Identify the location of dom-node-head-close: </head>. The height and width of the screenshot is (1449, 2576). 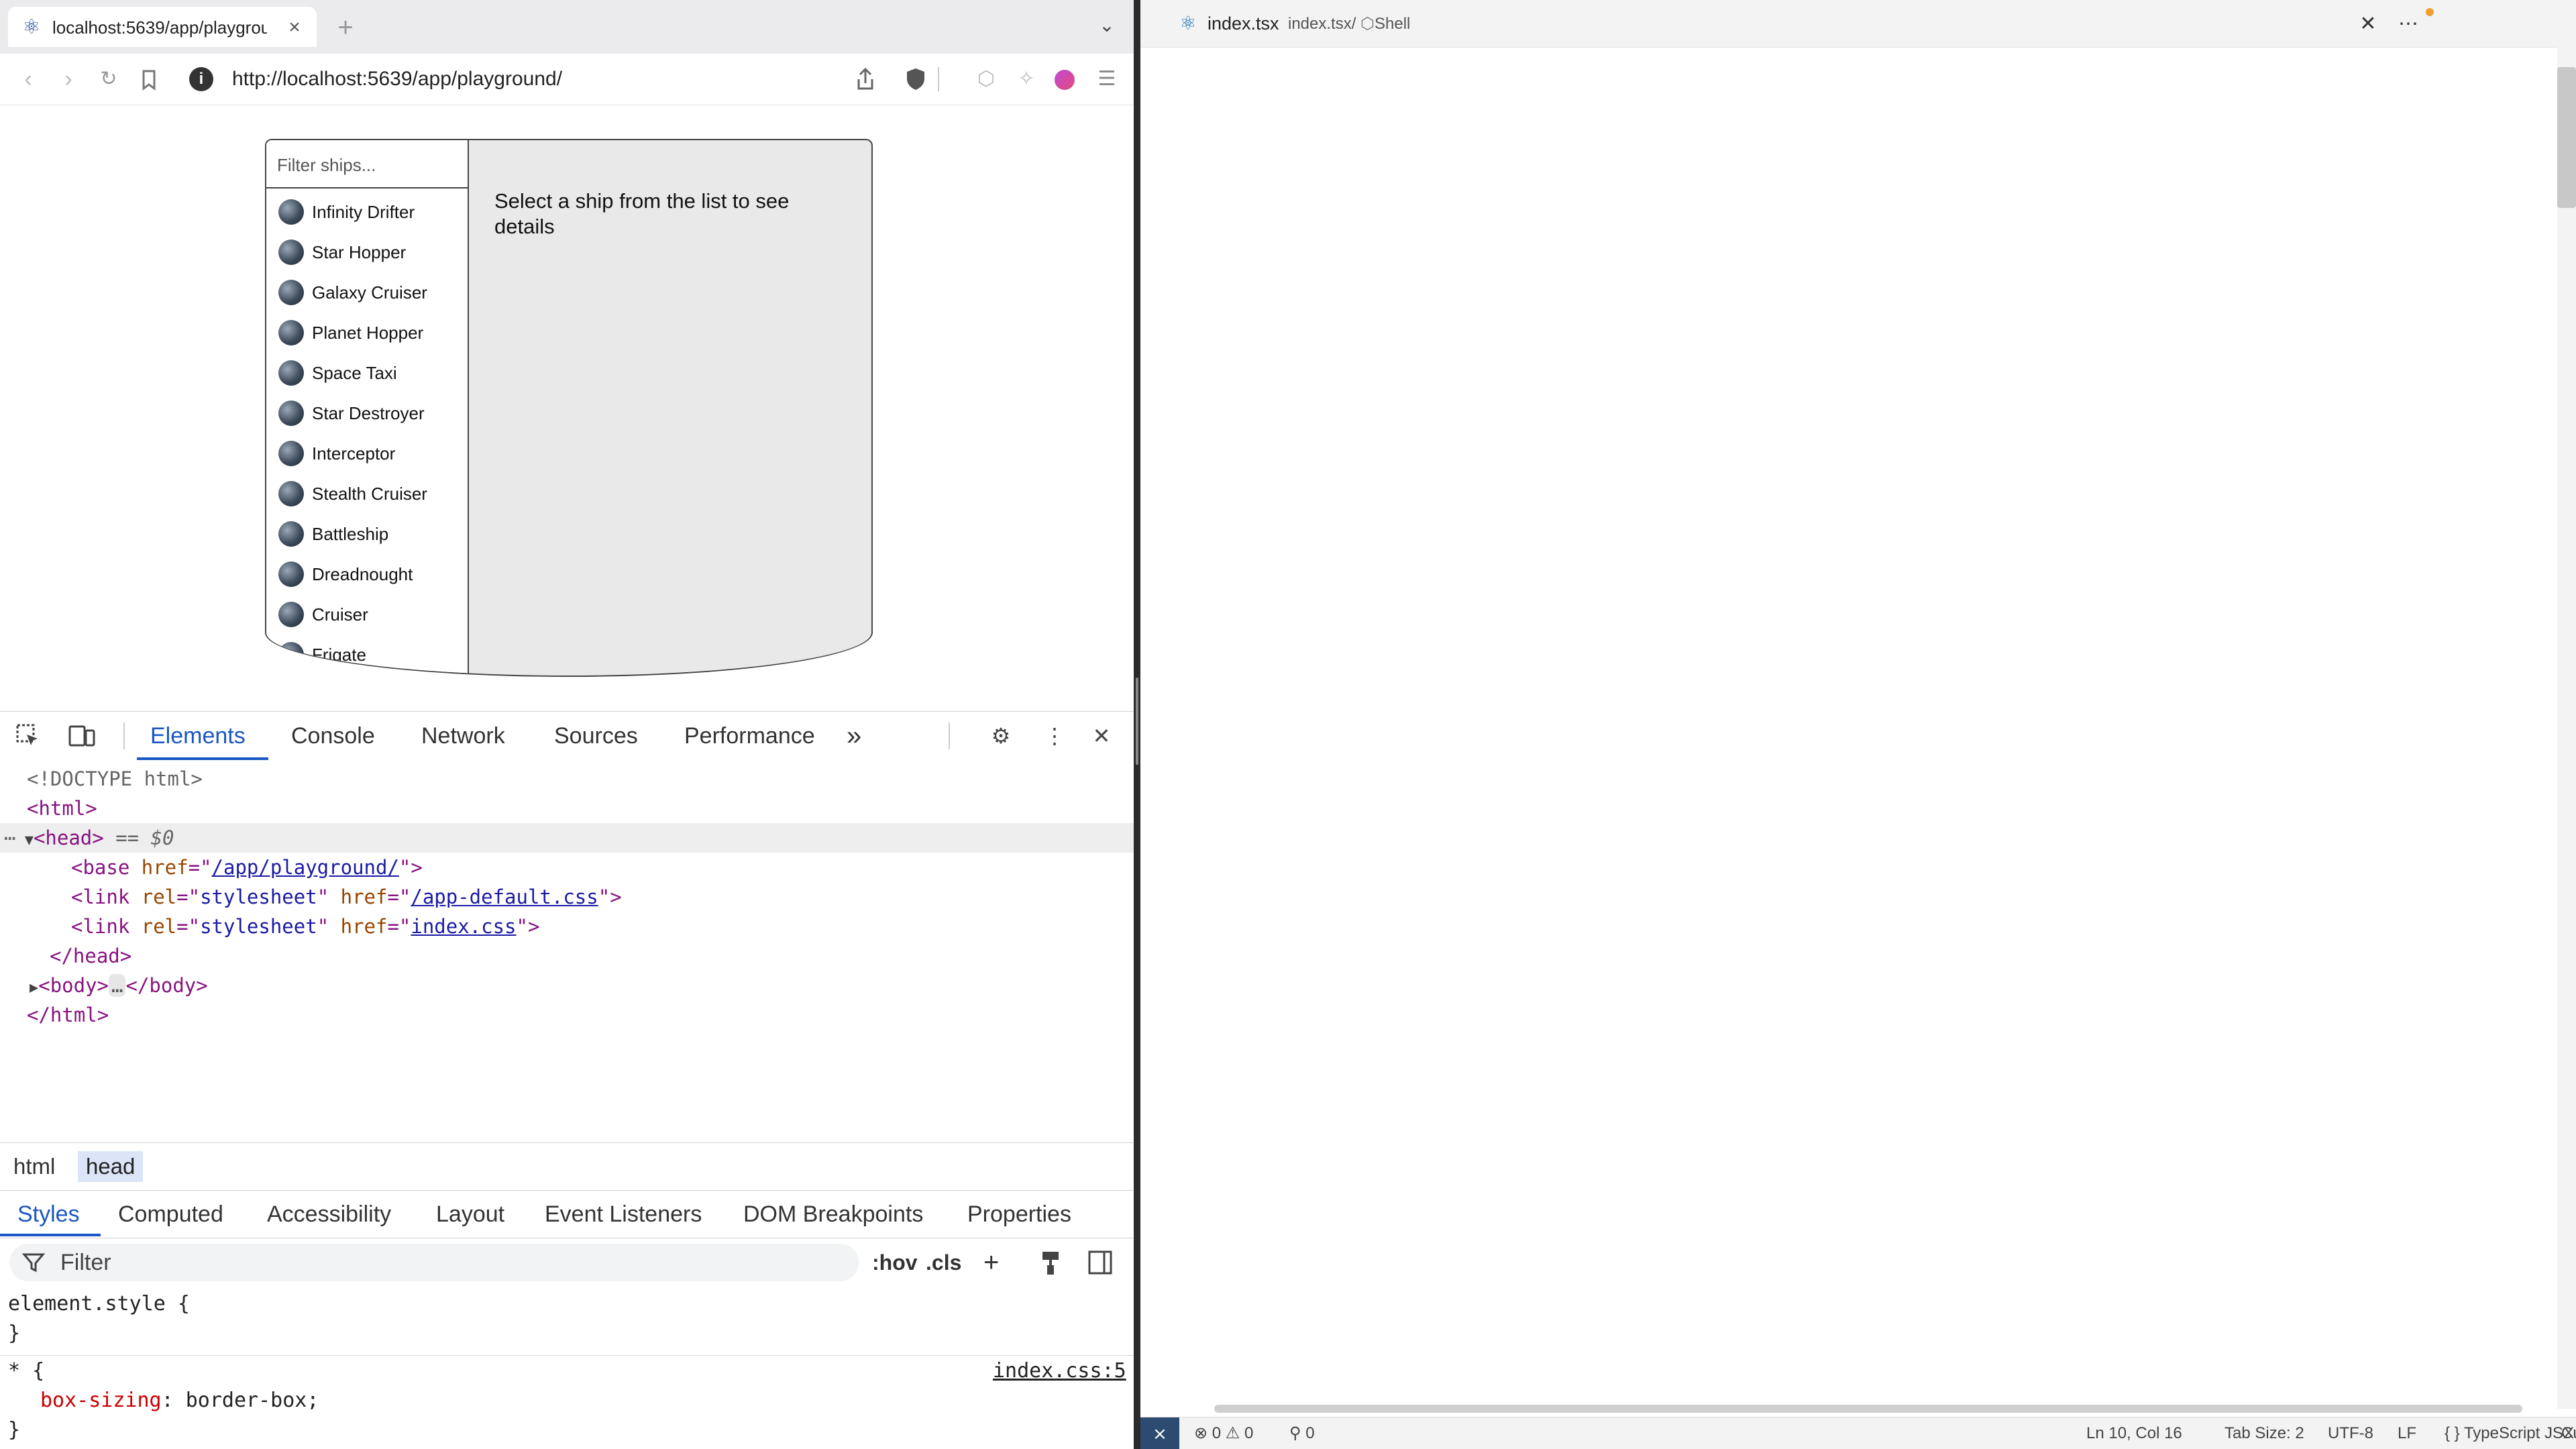
(567, 956).